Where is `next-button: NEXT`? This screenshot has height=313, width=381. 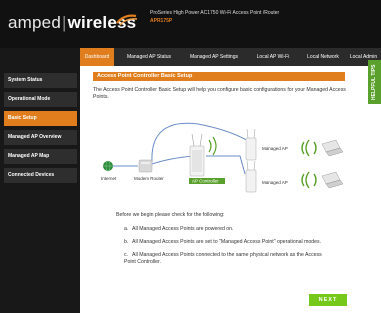
next-button: NEXT is located at coordinates (328, 300).